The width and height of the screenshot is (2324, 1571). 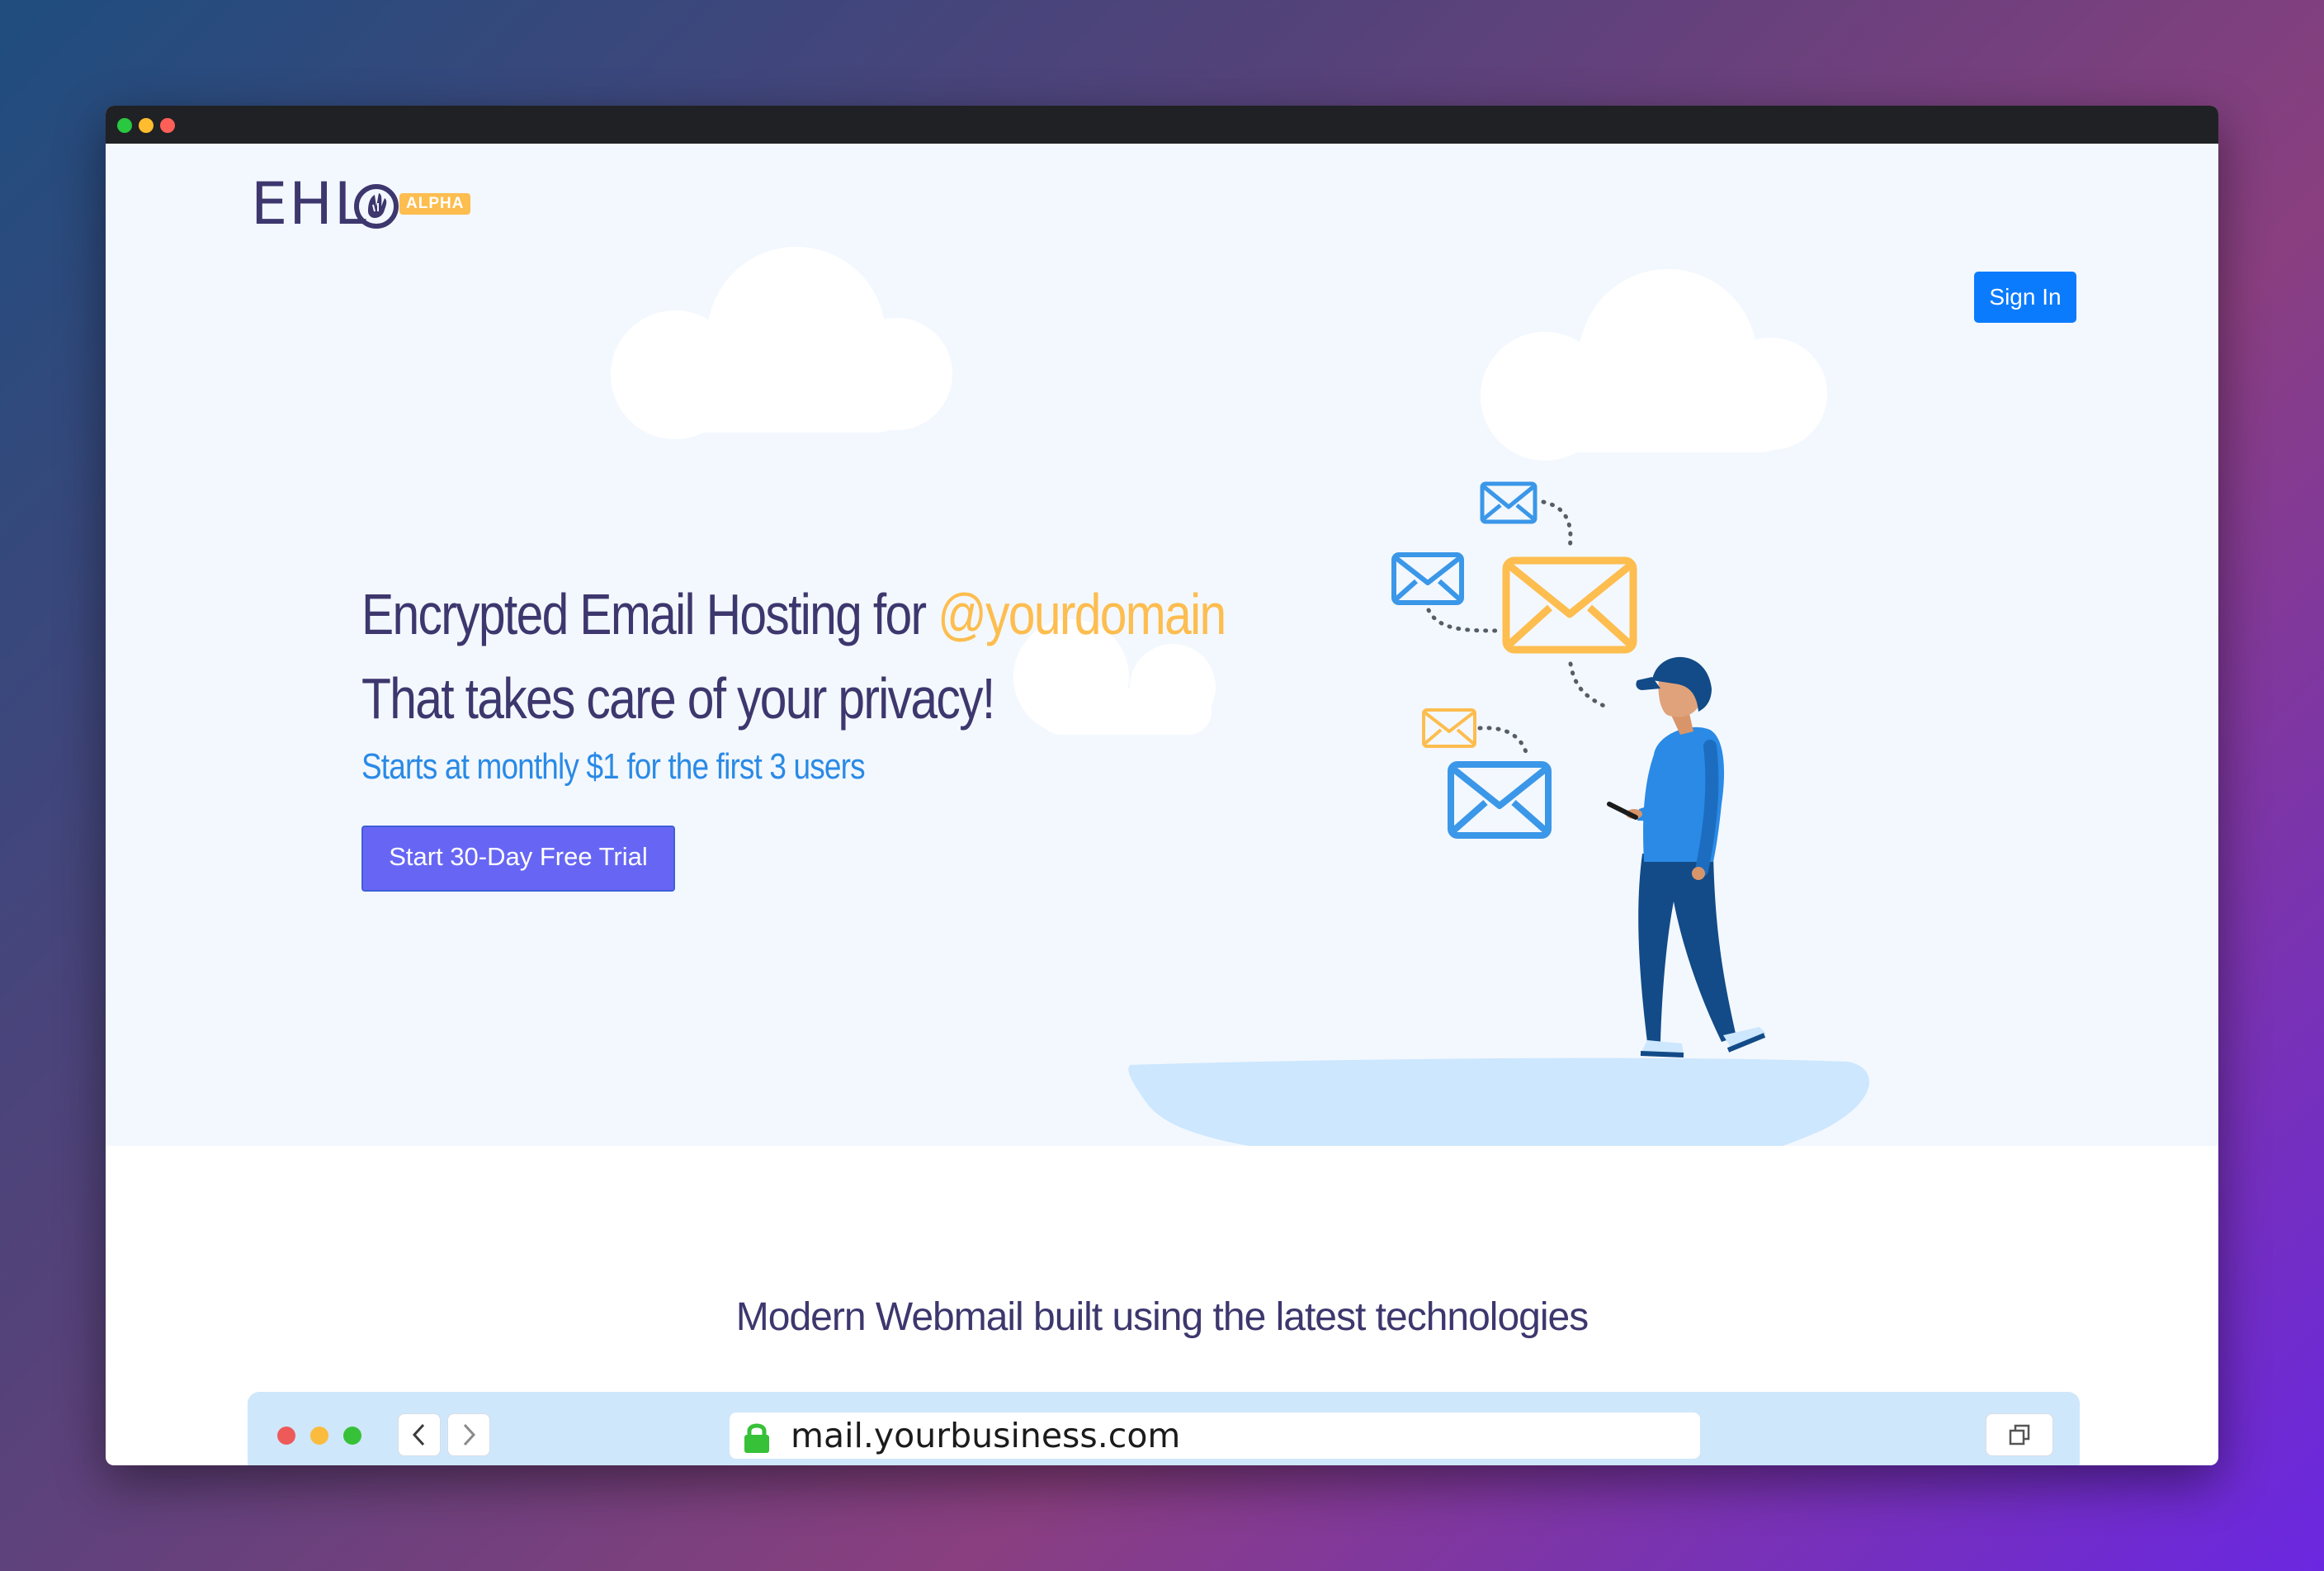 I want to click on copy-window-icon, so click(x=2019, y=1435).